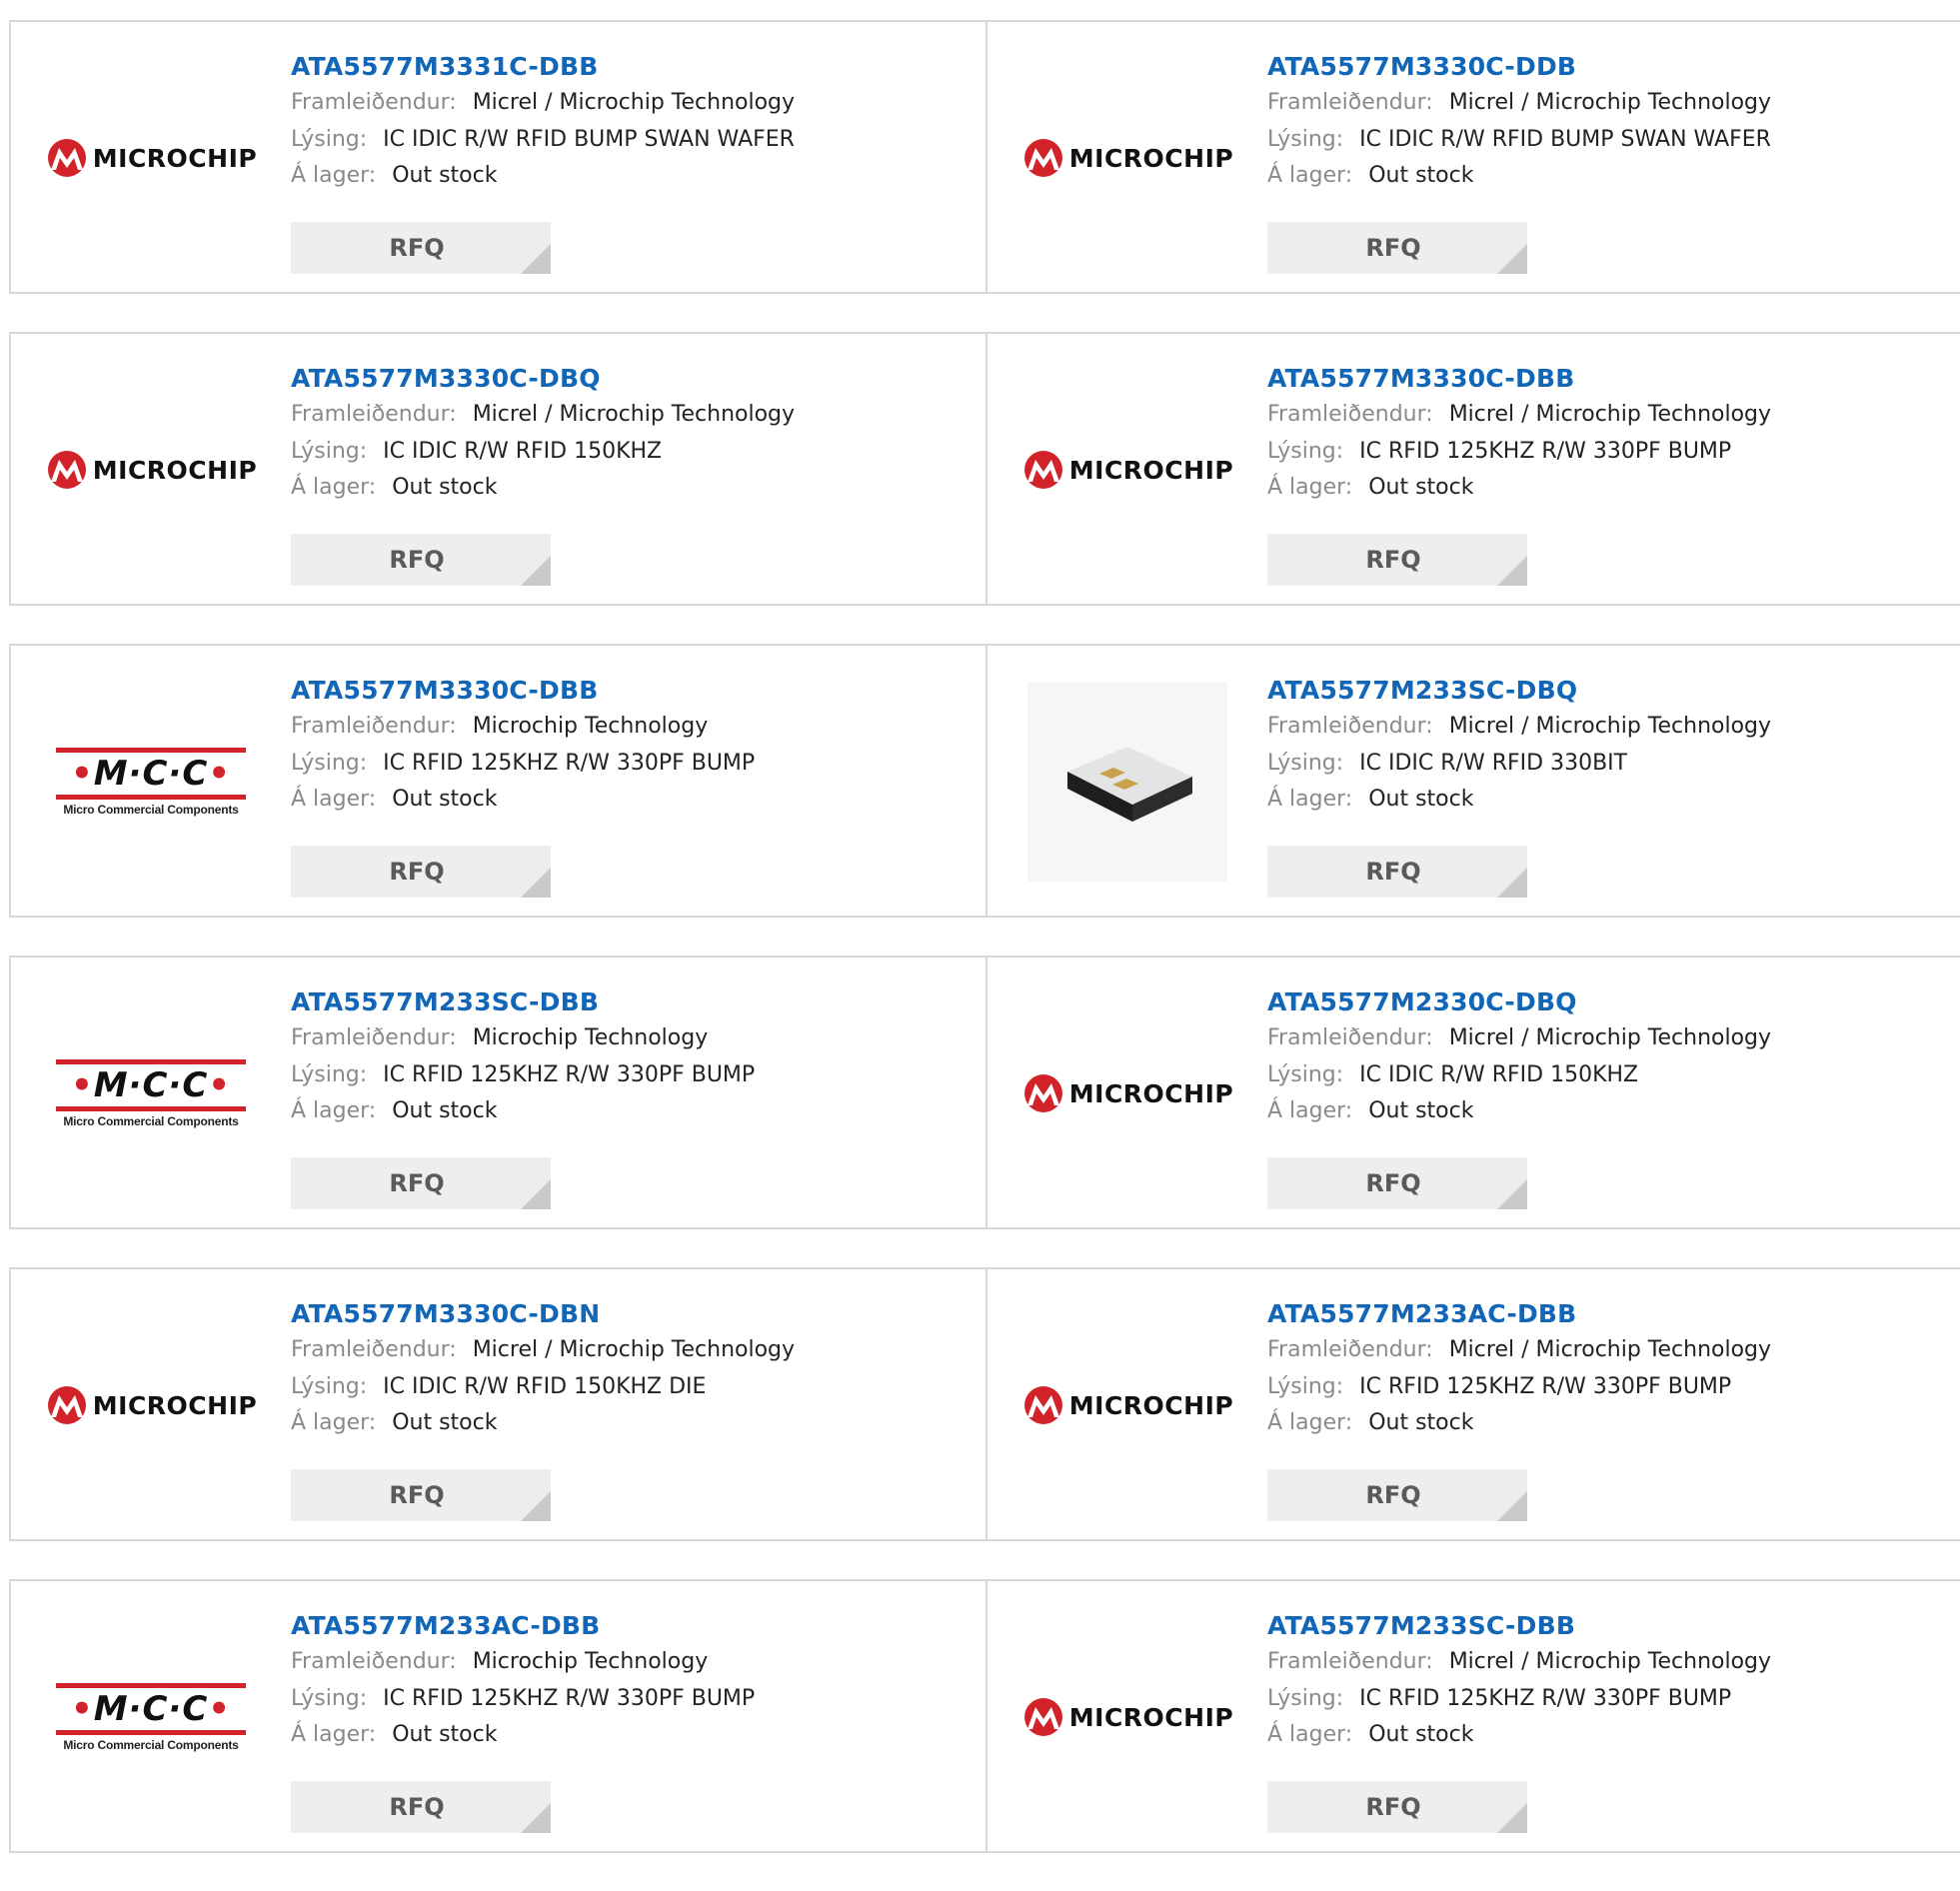 The height and width of the screenshot is (1891, 1960). What do you see at coordinates (523, 452) in the screenshot?
I see `description-value: IC IDIC R/W RFID 150KHZ` at bounding box center [523, 452].